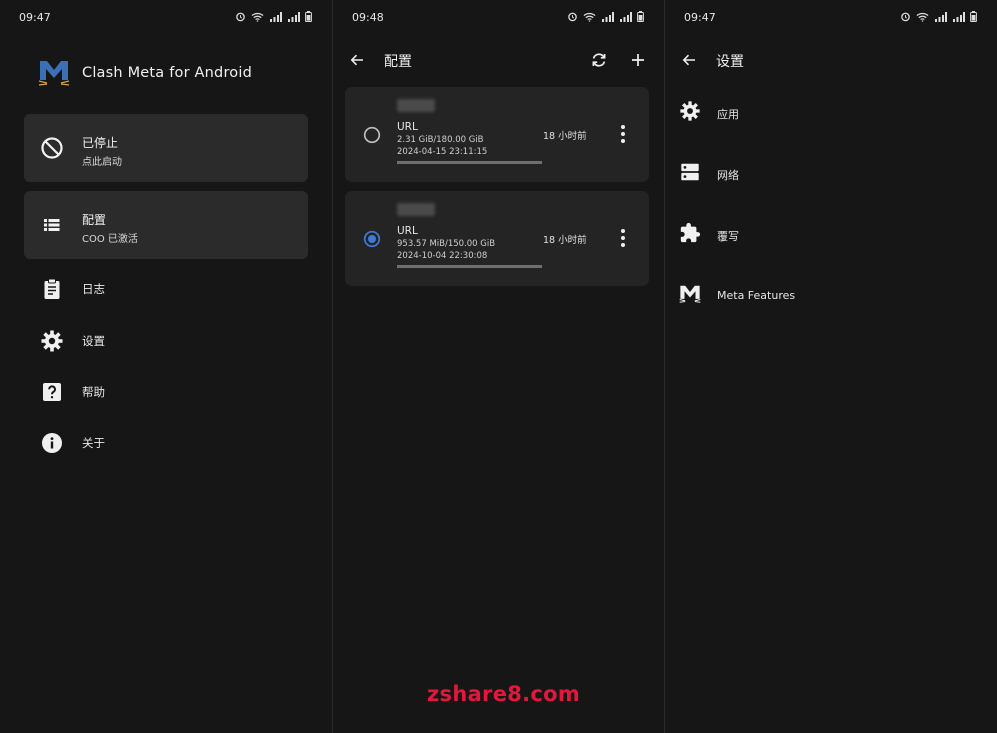 The image size is (997, 733). What do you see at coordinates (52, 392) in the screenshot?
I see `help-icon` at bounding box center [52, 392].